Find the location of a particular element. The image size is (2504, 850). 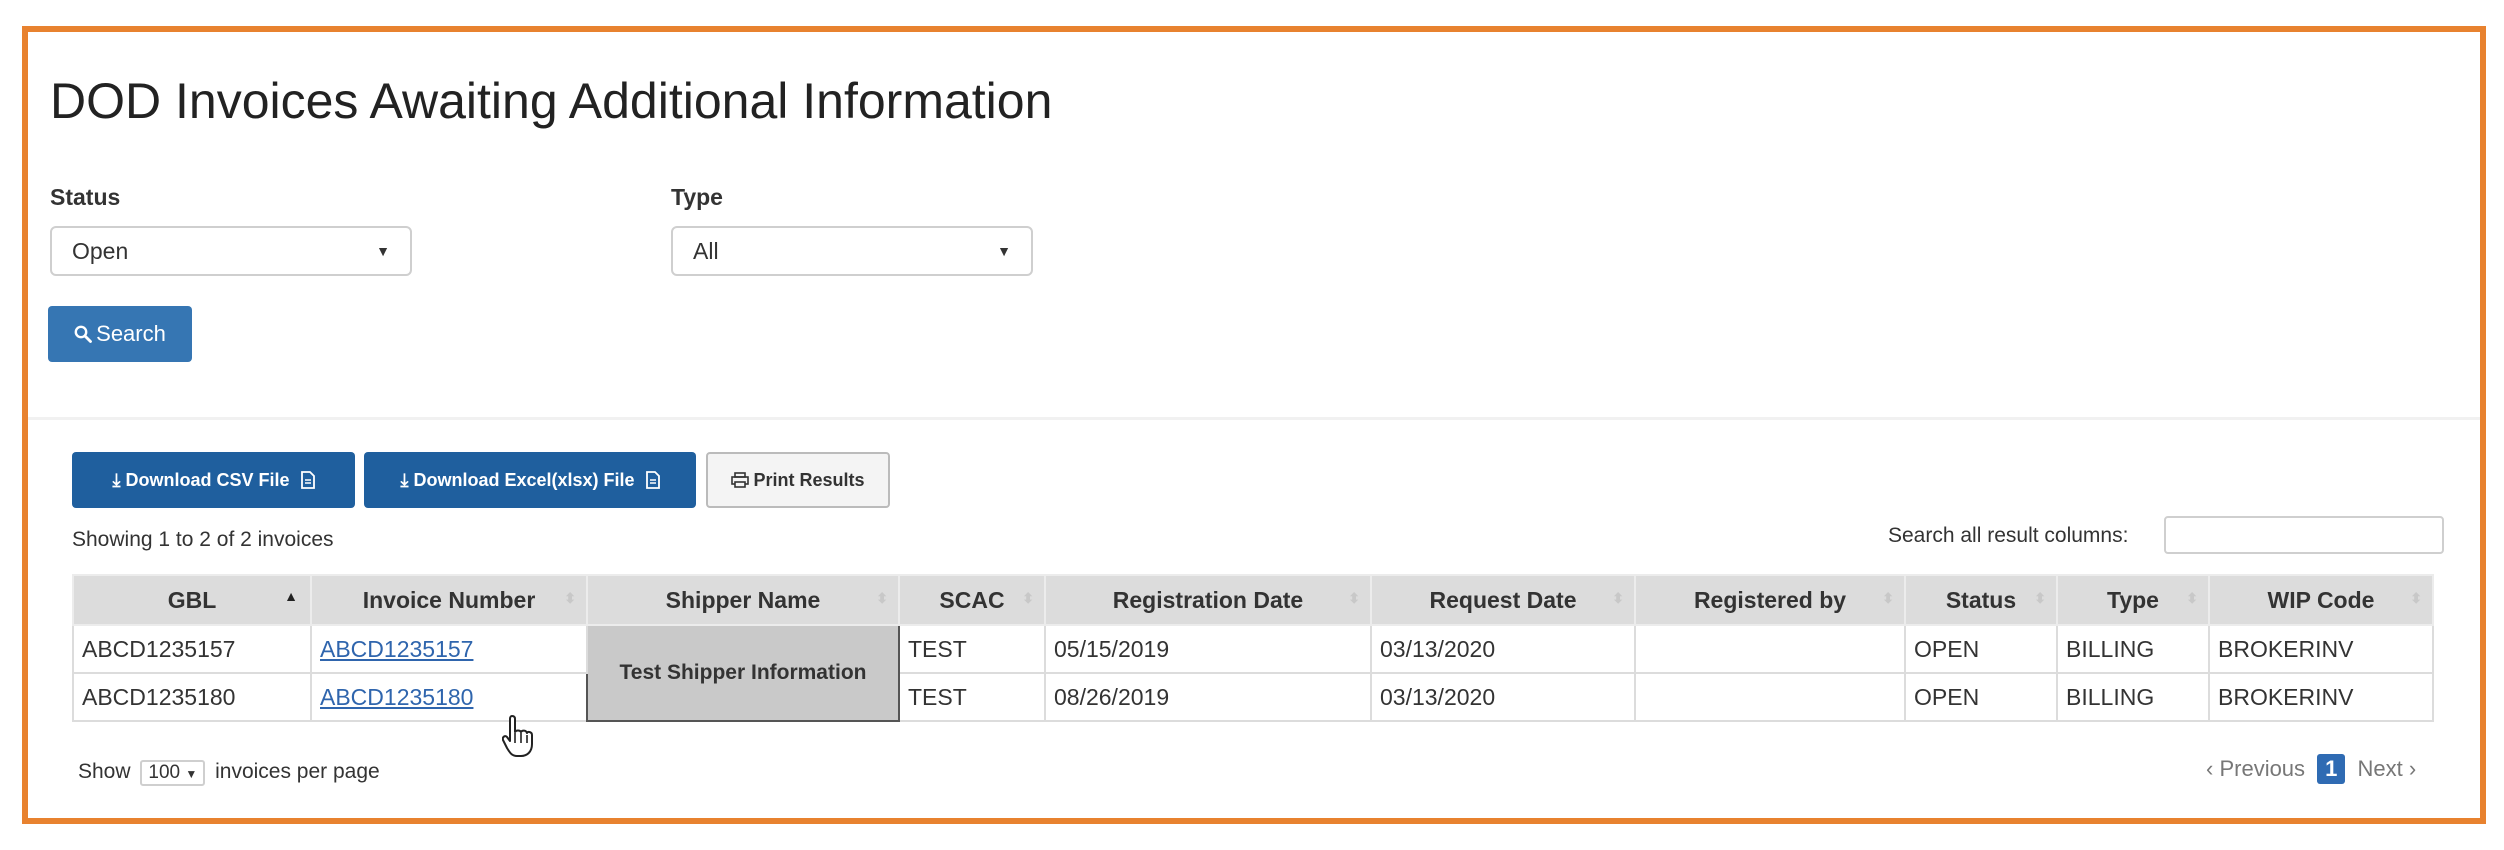

col-header-status: Status ⬍ is located at coordinates (1981, 600).